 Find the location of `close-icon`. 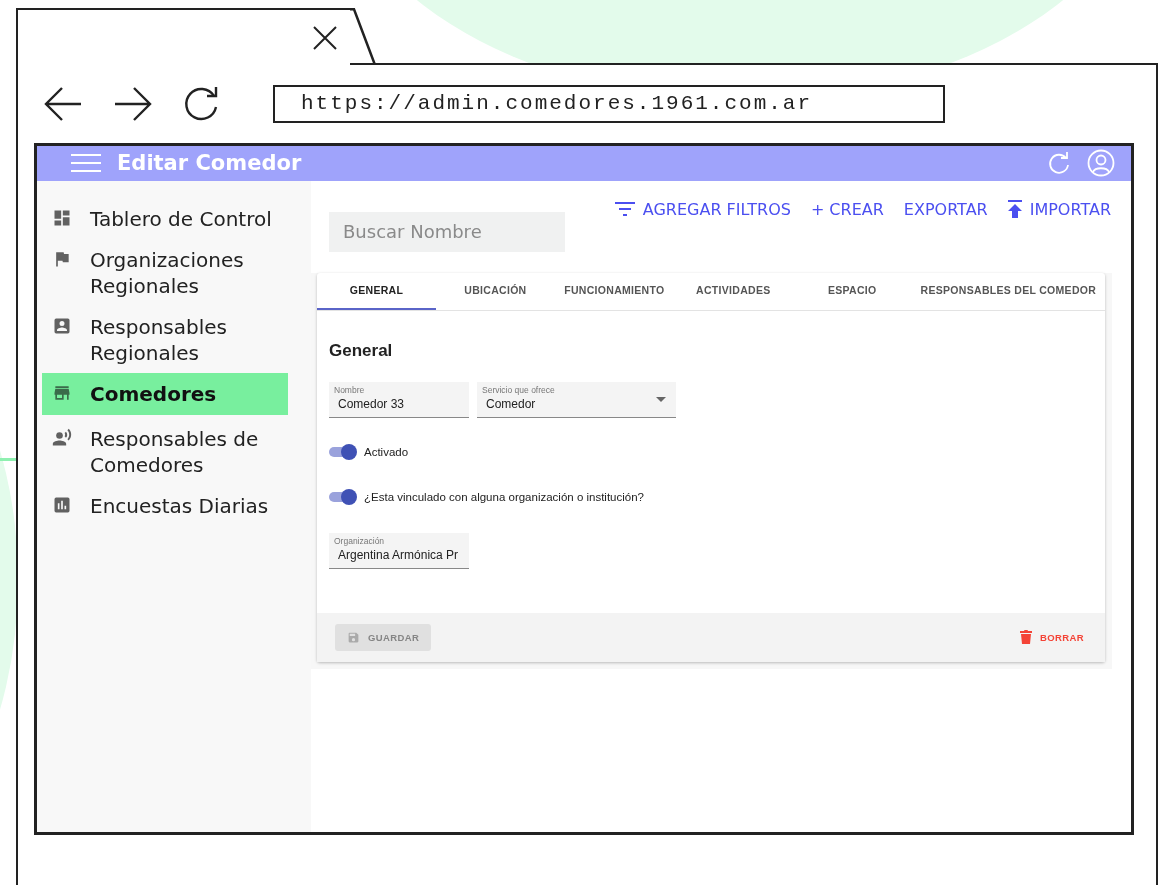

close-icon is located at coordinates (325, 37).